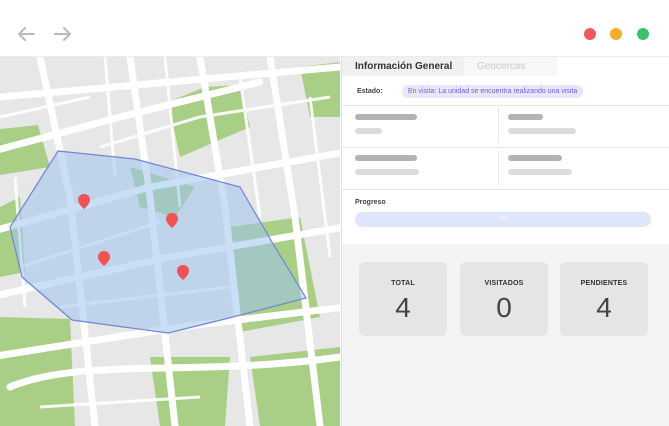 The width and height of the screenshot is (669, 426). What do you see at coordinates (334, 28) in the screenshot?
I see `browser-toolbar` at bounding box center [334, 28].